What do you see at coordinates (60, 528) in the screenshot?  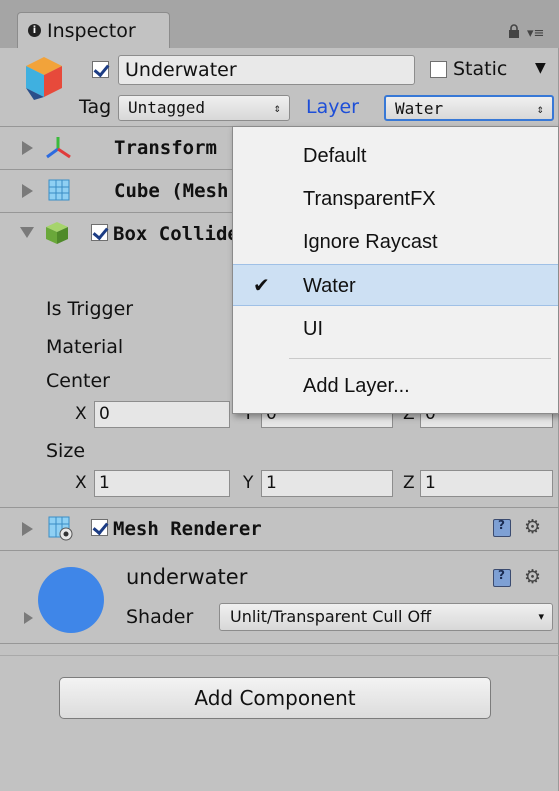 I see `mesh-renderer-icon` at bounding box center [60, 528].